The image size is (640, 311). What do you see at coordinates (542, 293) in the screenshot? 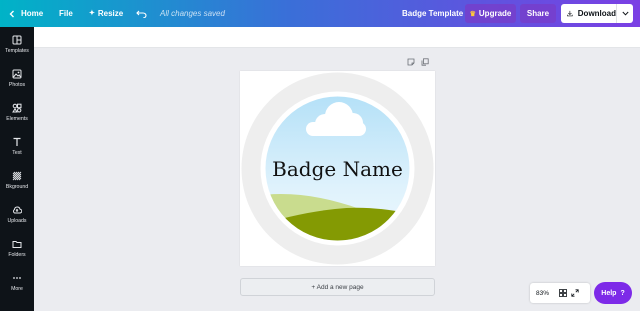
I see `zoom-level: 83%` at bounding box center [542, 293].